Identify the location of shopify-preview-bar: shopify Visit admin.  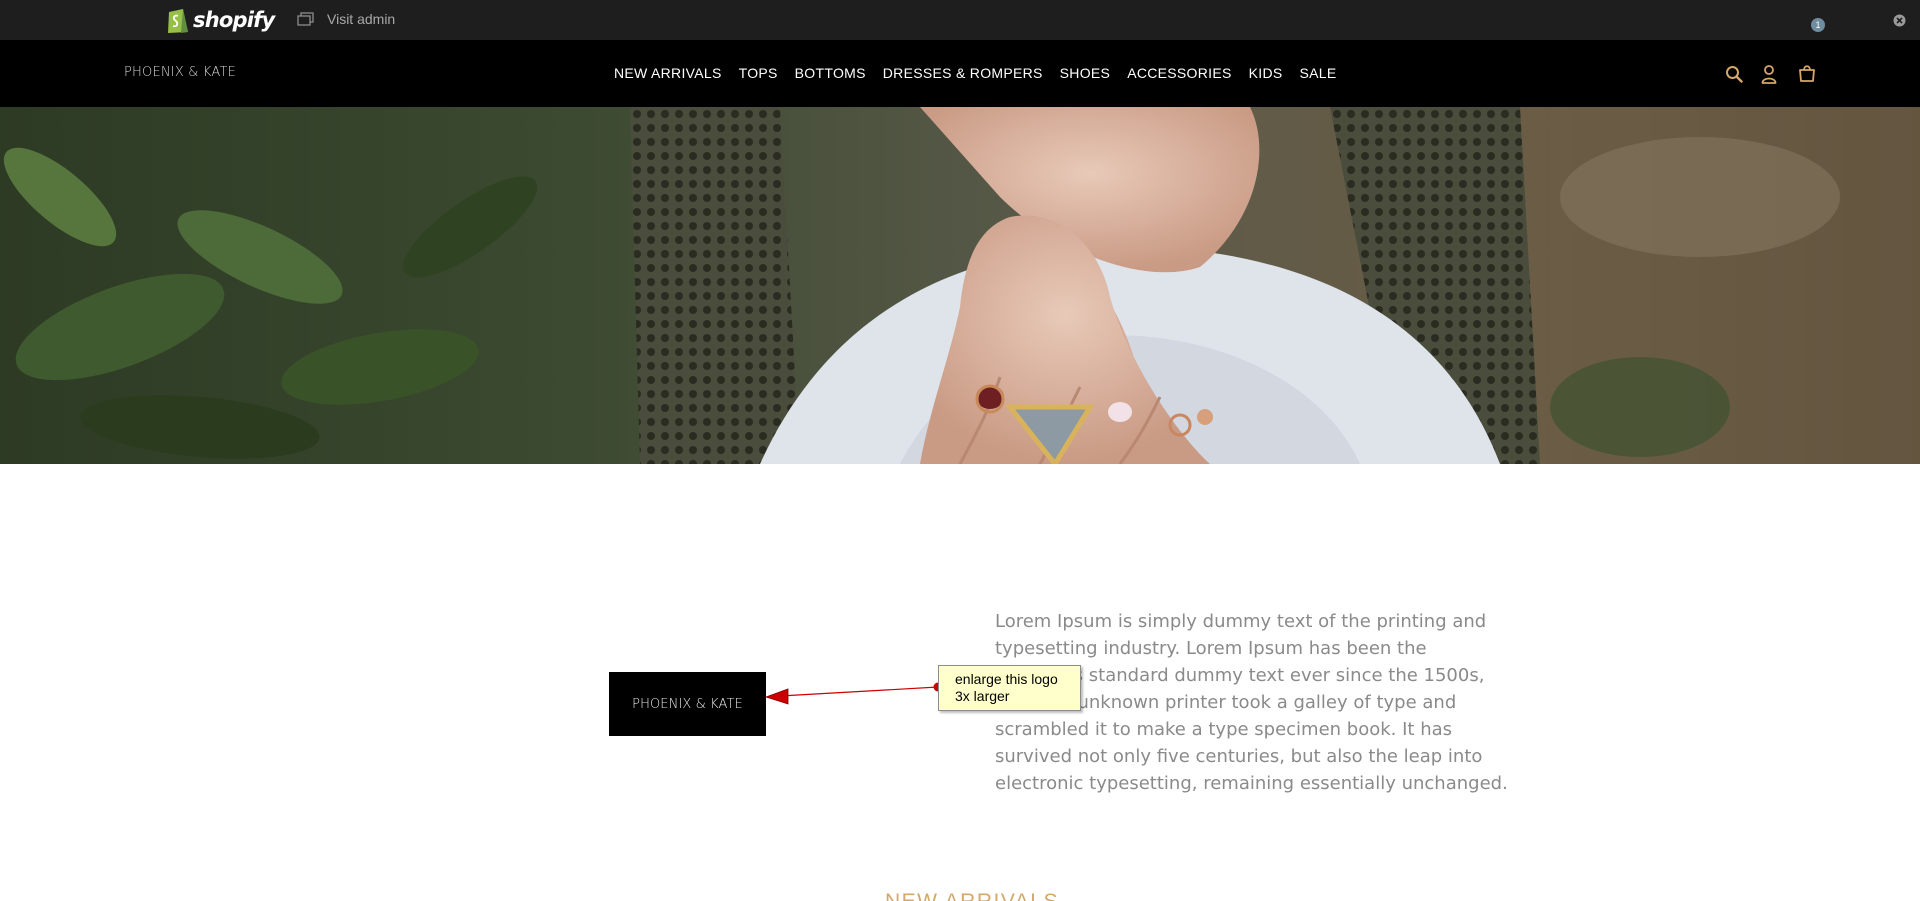
(960, 20).